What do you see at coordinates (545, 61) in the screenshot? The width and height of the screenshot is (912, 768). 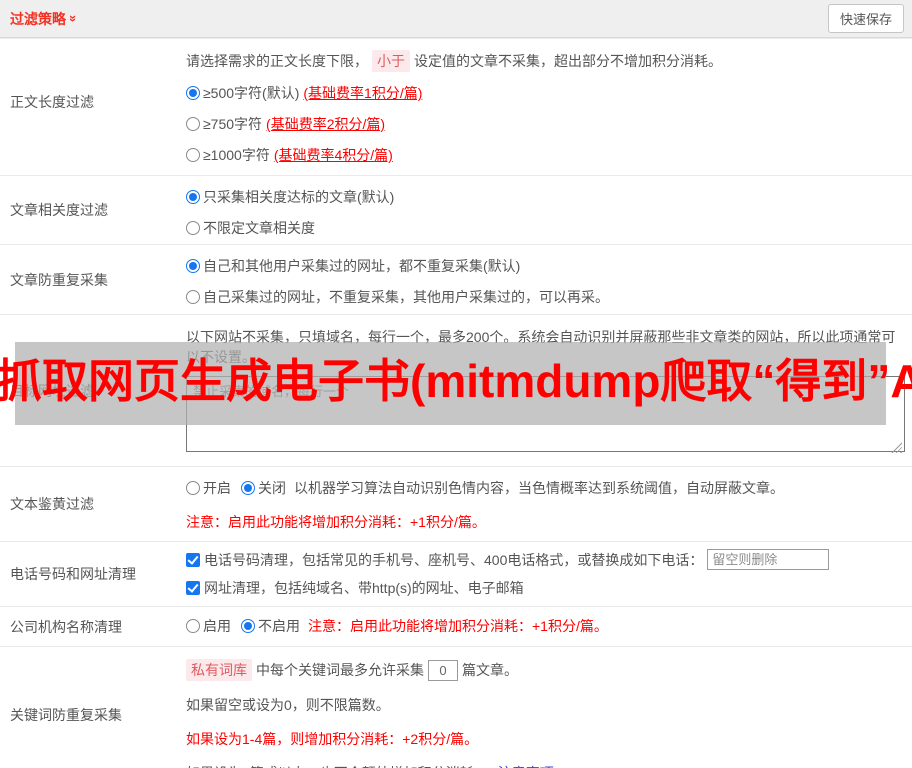 I see `body-length-description: 请选择需求的正文长度下限， 小于 设定值的文章不采集，超出部分不增加积分消耗。` at bounding box center [545, 61].